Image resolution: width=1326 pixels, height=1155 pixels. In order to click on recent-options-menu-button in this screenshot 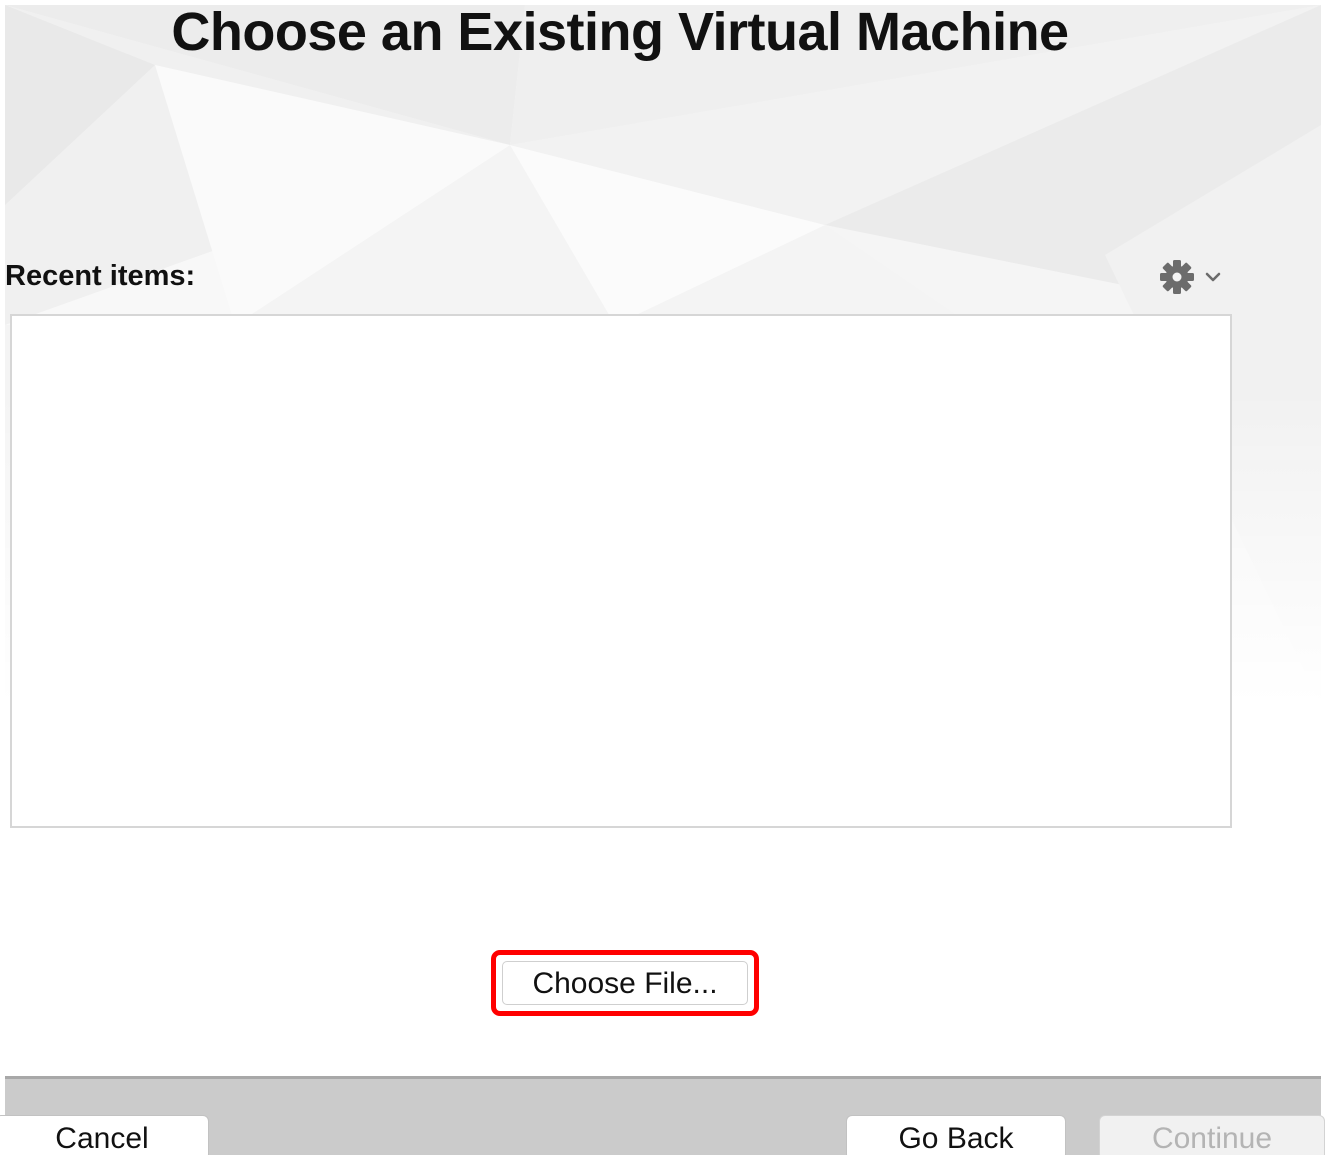, I will do `click(1193, 277)`.